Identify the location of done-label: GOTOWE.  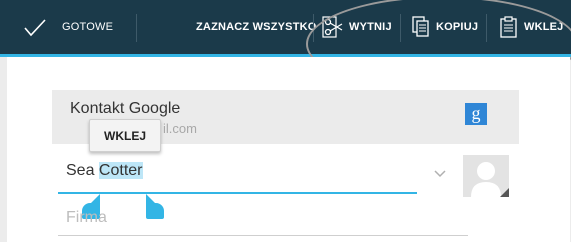
(88, 27).